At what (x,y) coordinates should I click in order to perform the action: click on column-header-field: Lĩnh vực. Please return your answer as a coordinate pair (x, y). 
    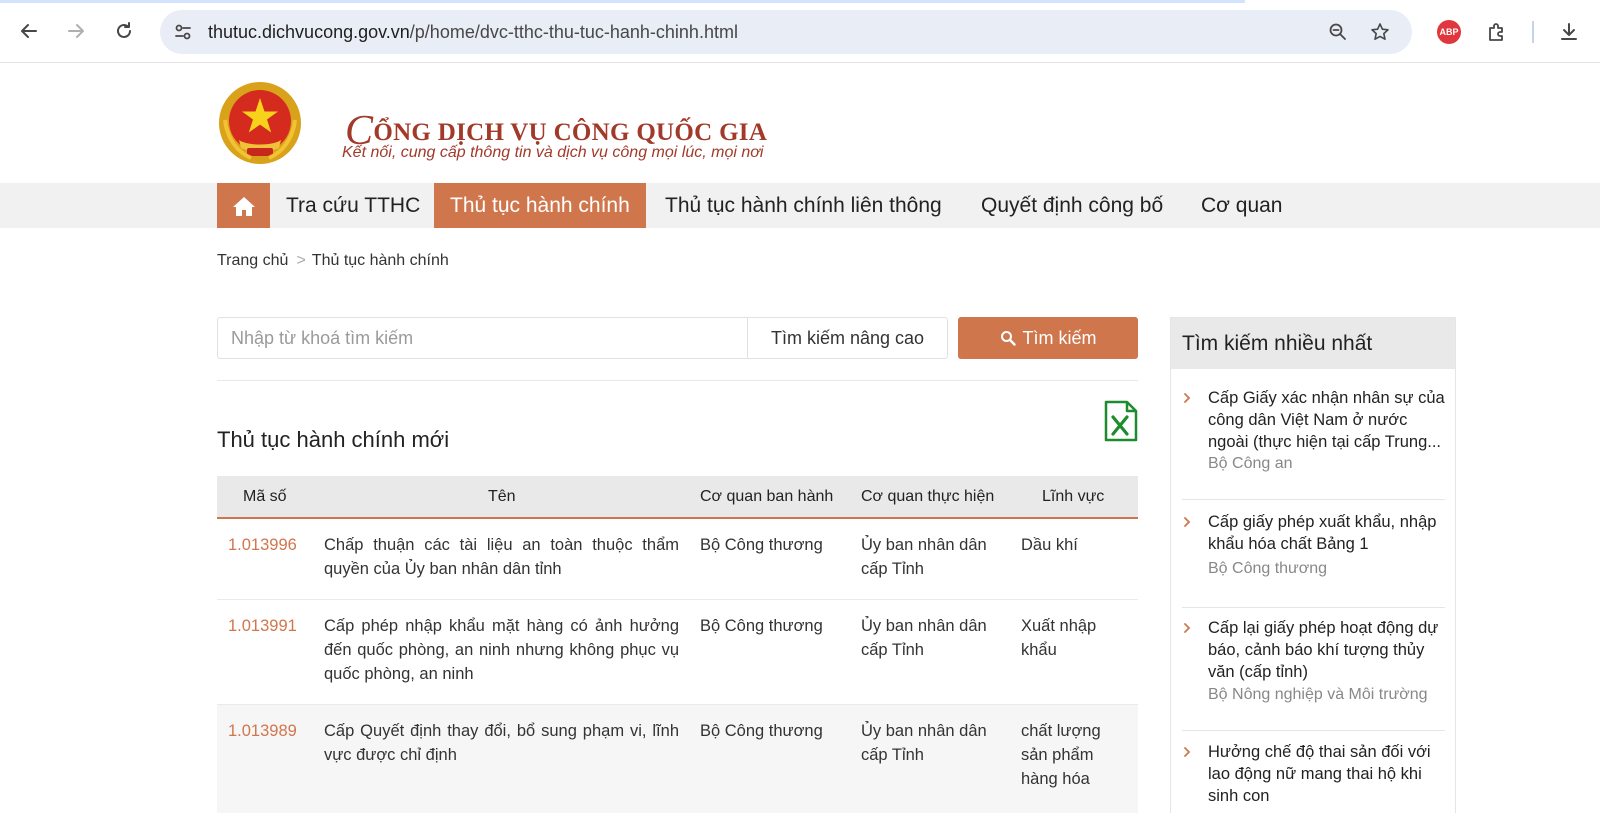
    Looking at the image, I should click on (1073, 496).